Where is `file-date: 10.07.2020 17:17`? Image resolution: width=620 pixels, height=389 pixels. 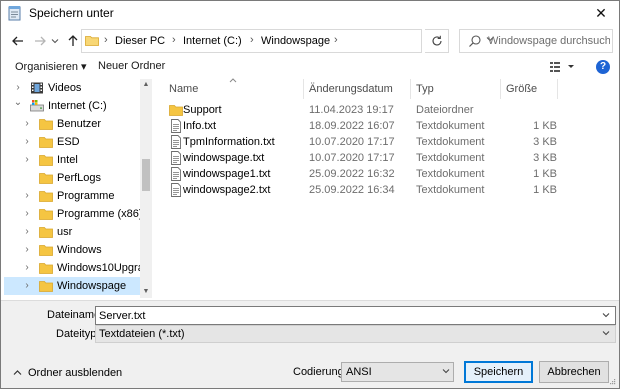
file-date: 10.07.2020 17:17 is located at coordinates (352, 142).